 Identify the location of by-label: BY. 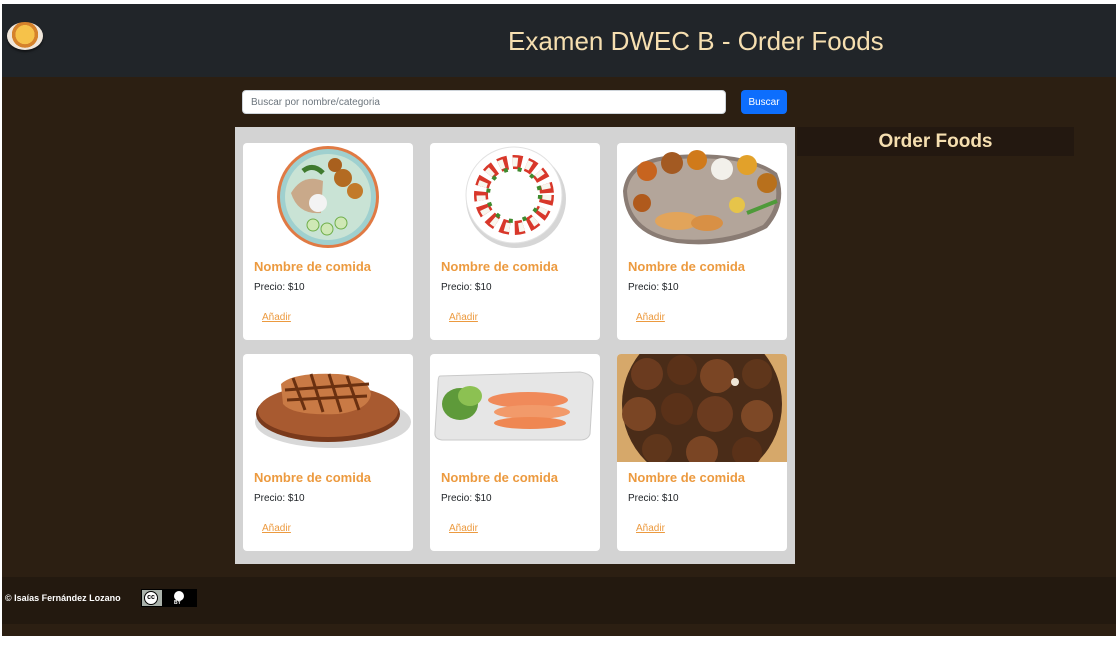
(179, 598).